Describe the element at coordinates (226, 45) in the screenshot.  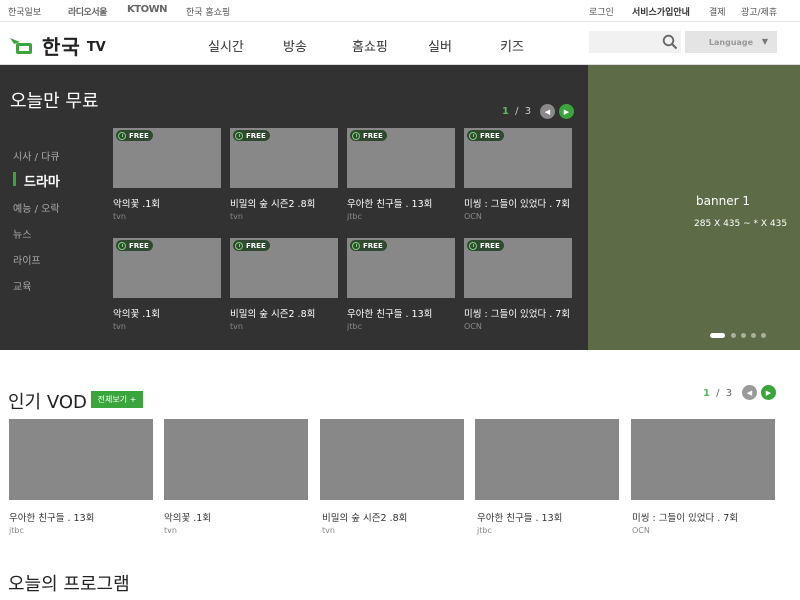
I see `nav-live: 실시간` at that location.